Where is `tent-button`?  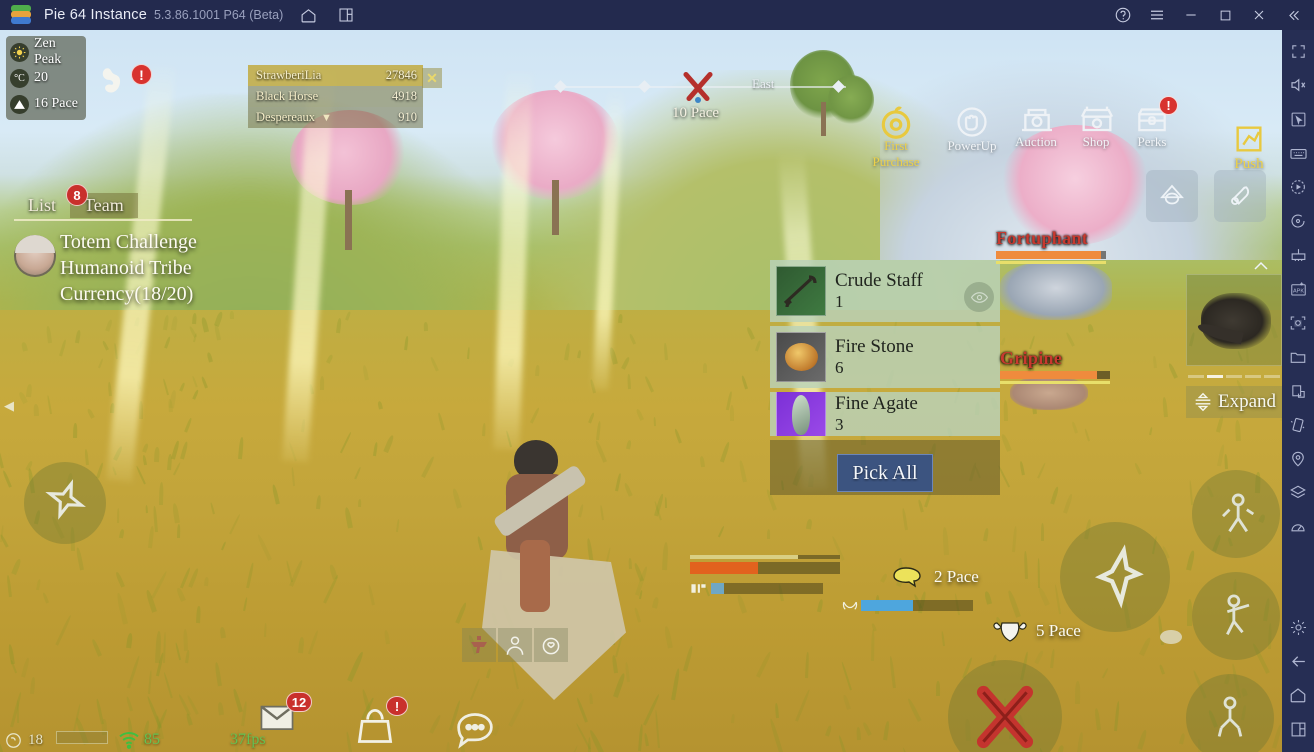
tent-button is located at coordinates (1172, 196).